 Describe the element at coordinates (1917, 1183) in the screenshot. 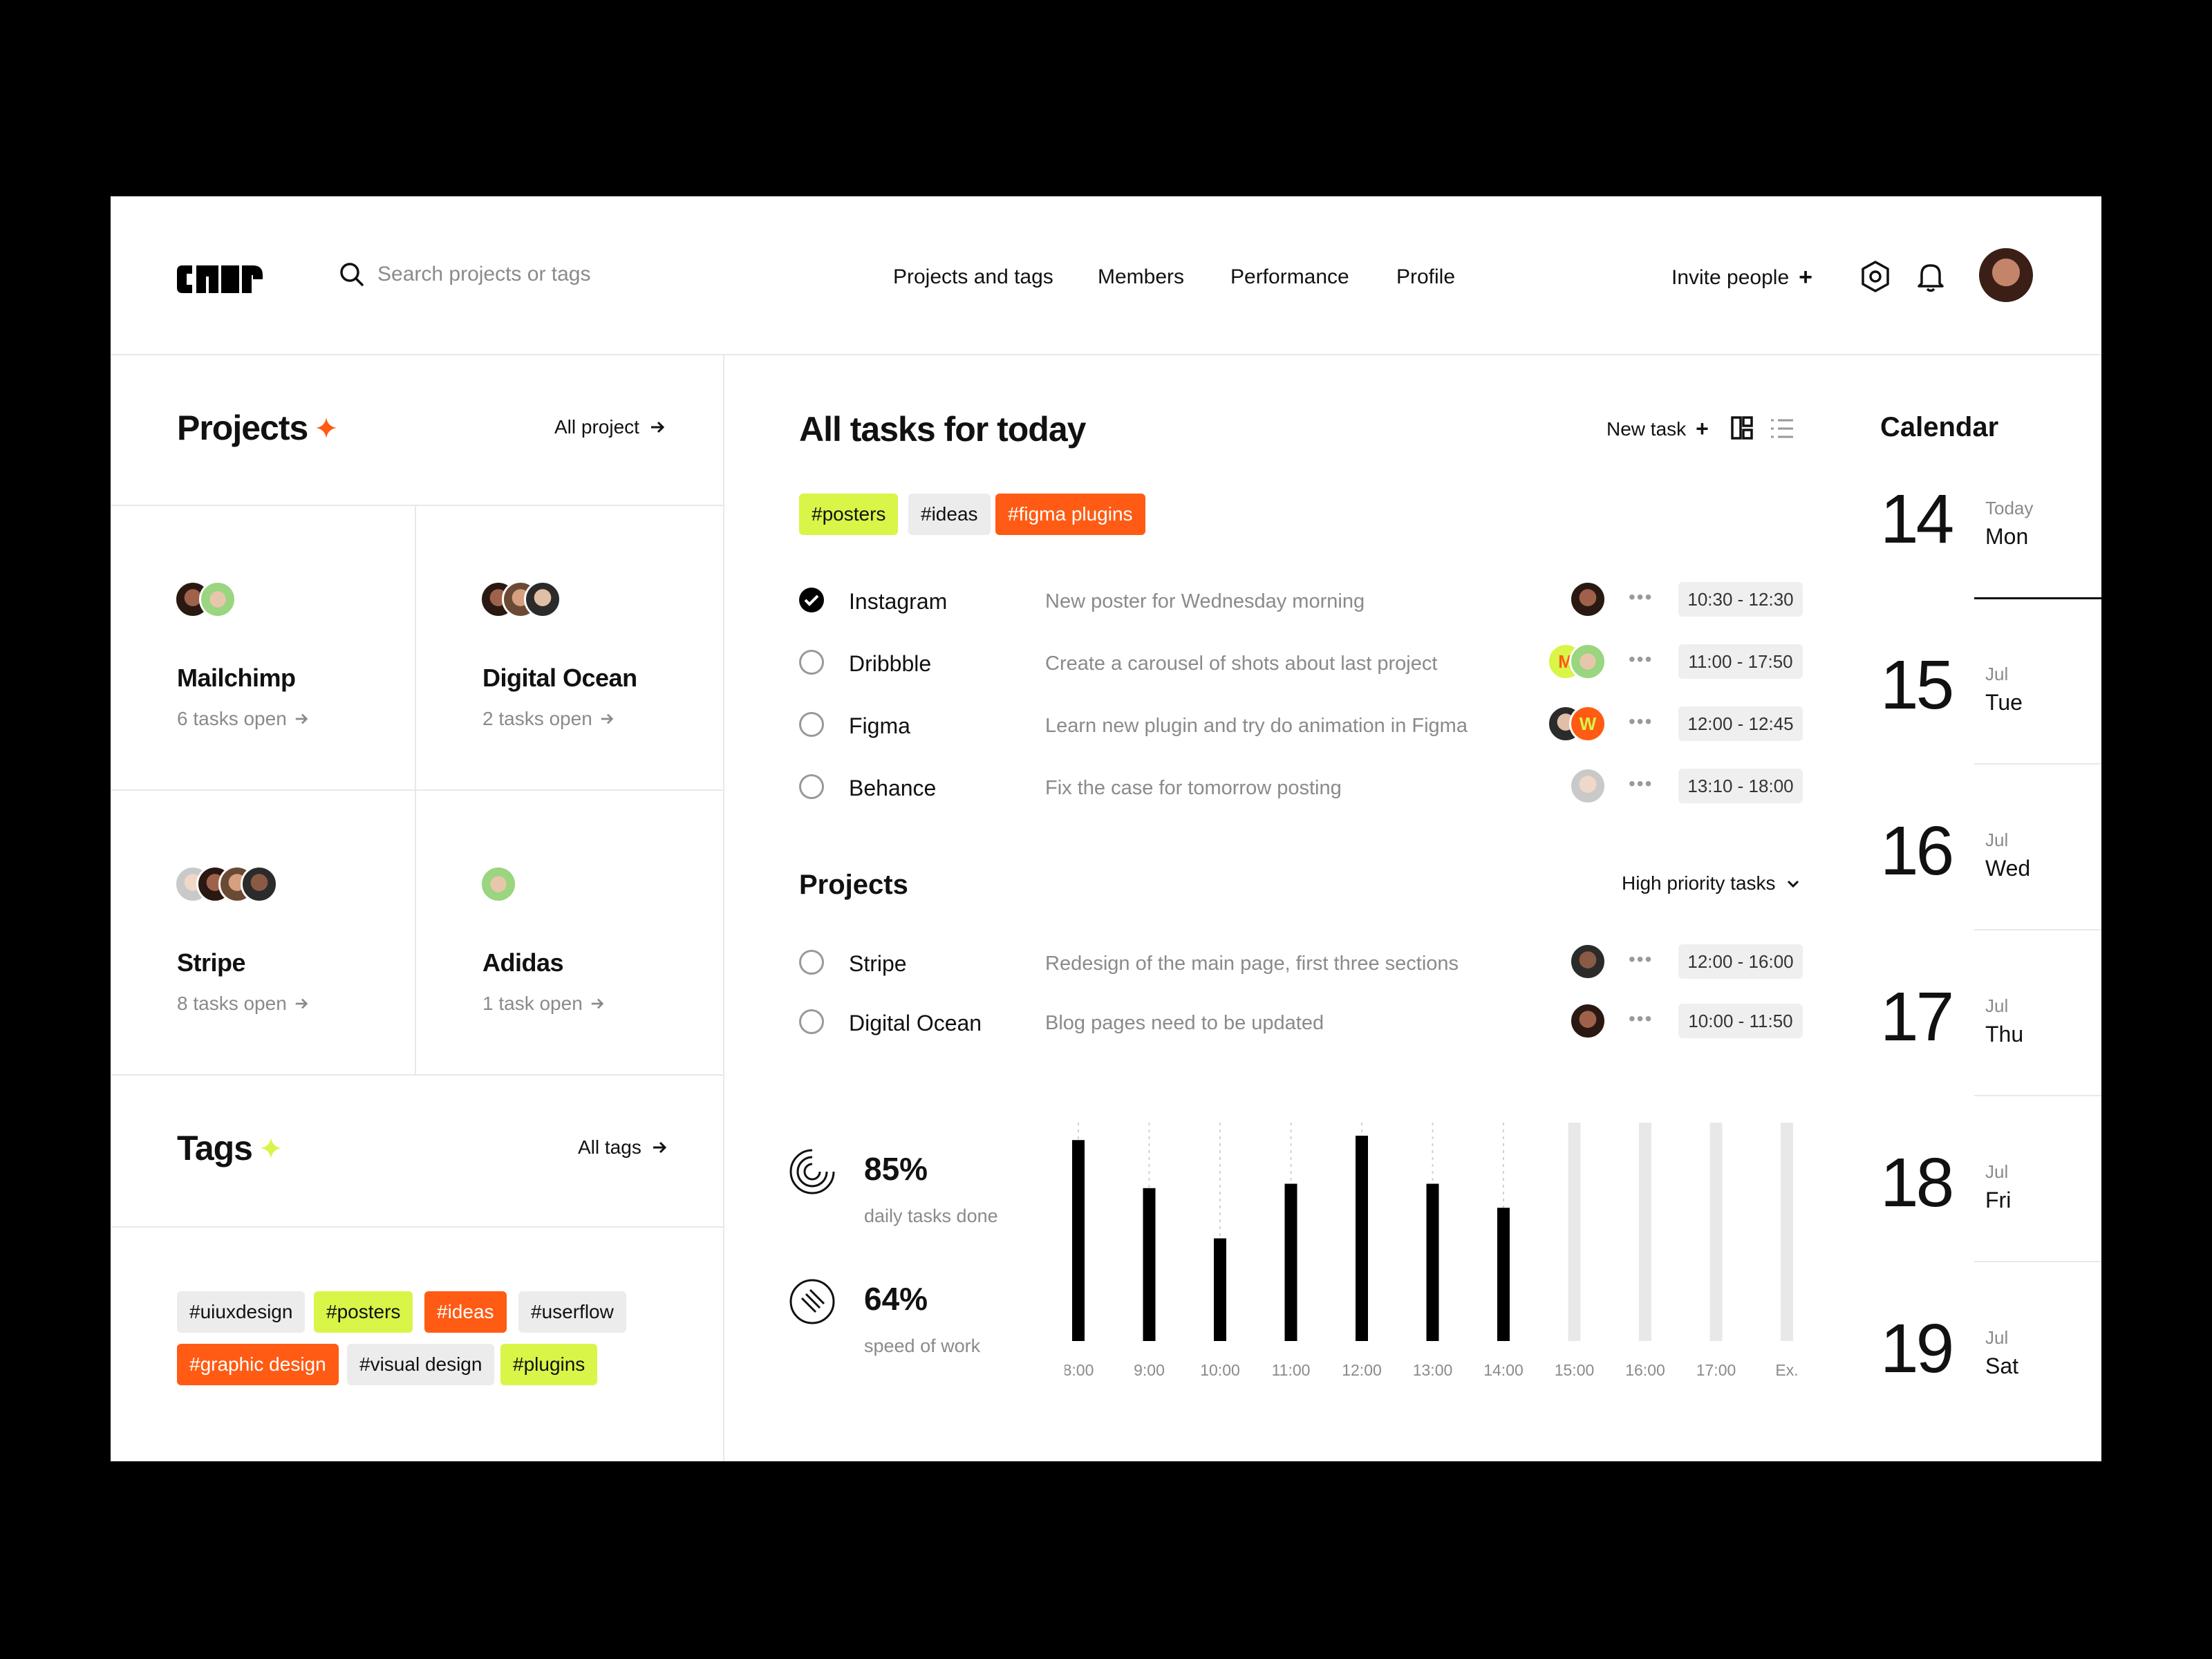

I see `calendar-day-number: 18` at that location.